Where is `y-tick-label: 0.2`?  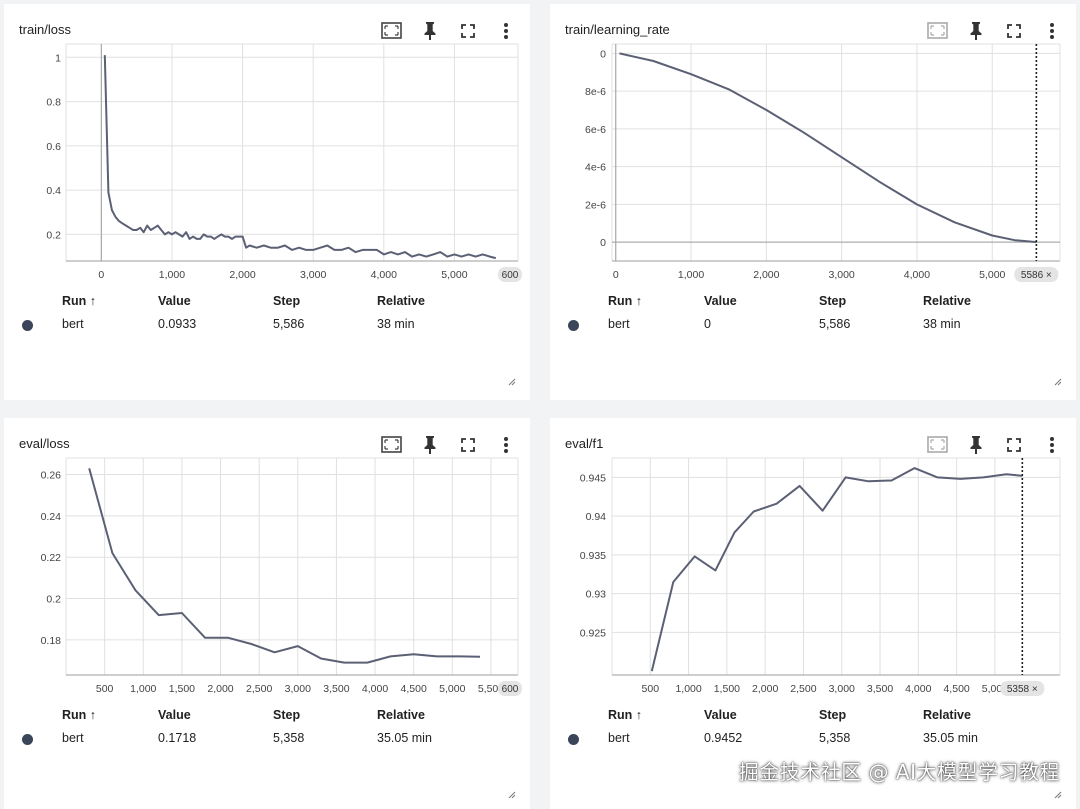
y-tick-label: 0.2 is located at coordinates (53, 600).